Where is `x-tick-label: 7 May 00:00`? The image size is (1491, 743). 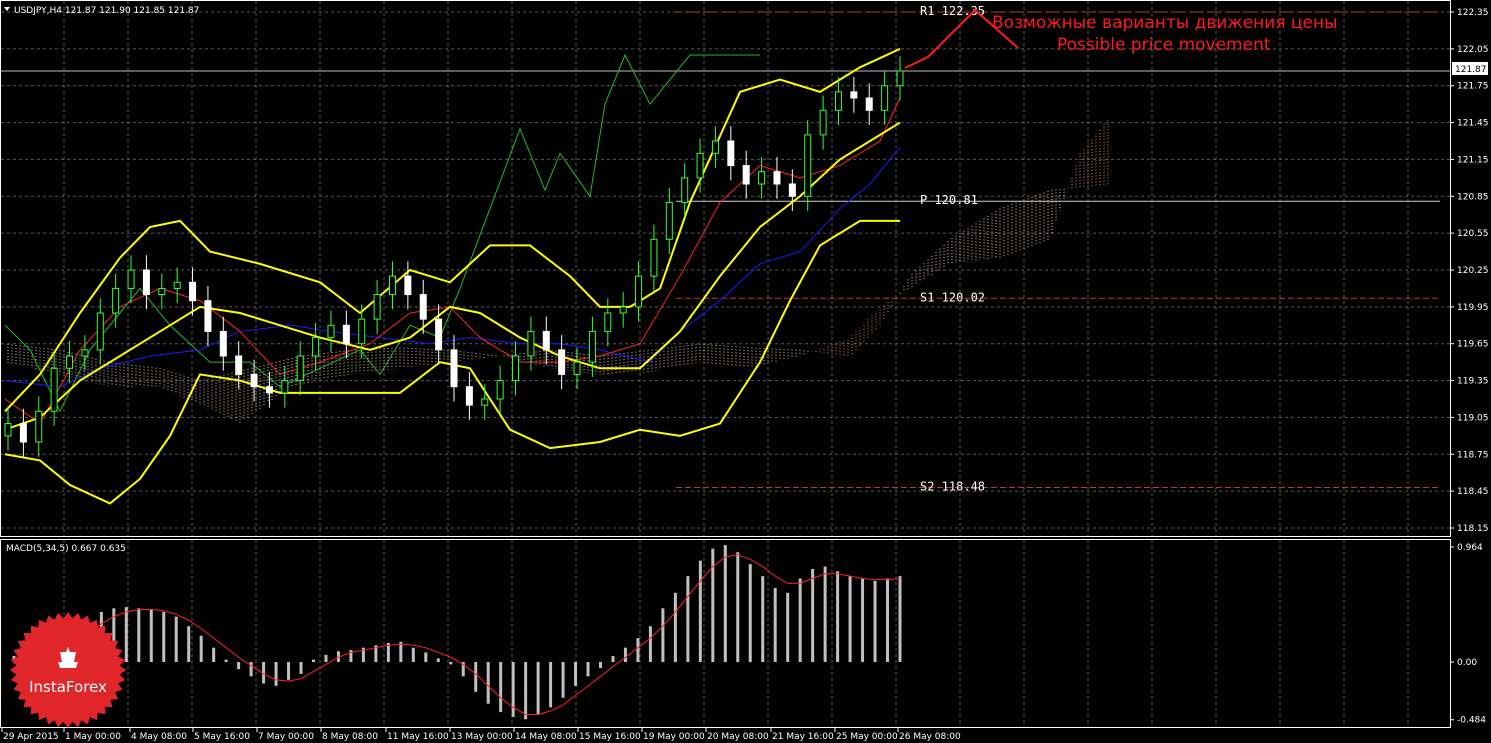 x-tick-label: 7 May 00:00 is located at coordinates (286, 737).